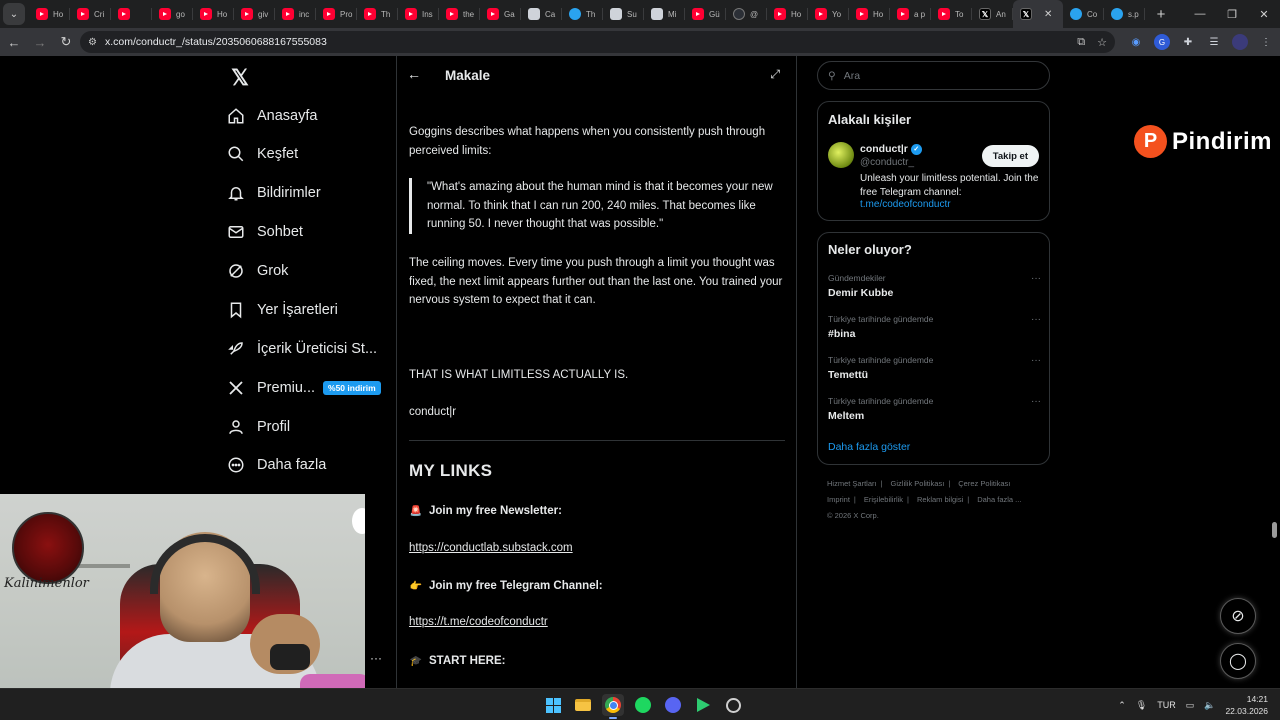  I want to click on browser-menu-icon: ⋮, so click(1266, 42).